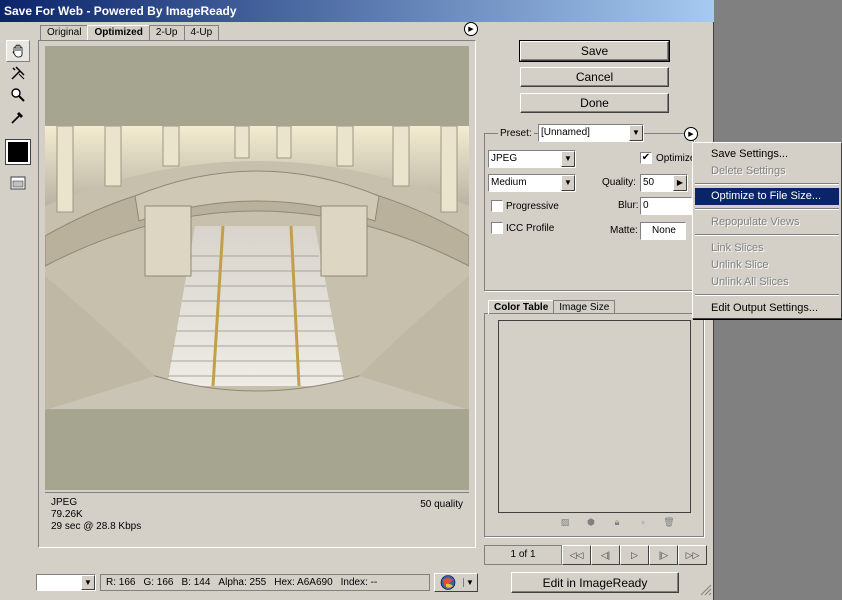 The image size is (842, 600). What do you see at coordinates (66, 582) in the screenshot?
I see `zoom-dropdown: ▼` at bounding box center [66, 582].